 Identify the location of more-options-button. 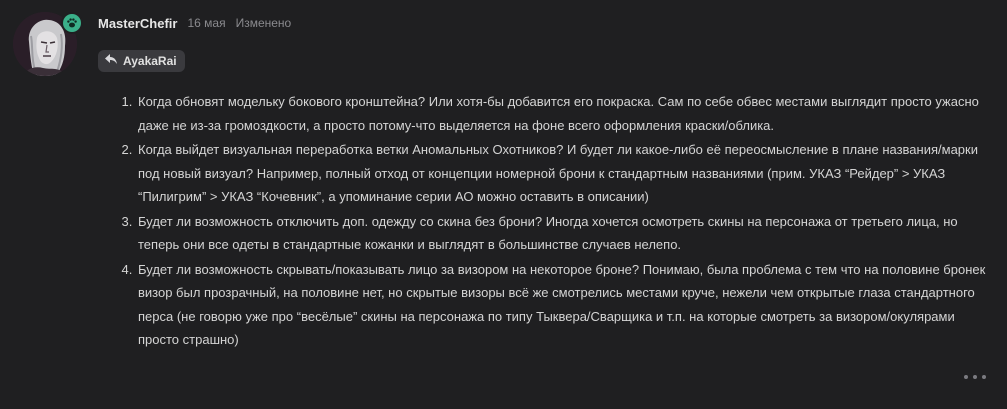
(975, 377).